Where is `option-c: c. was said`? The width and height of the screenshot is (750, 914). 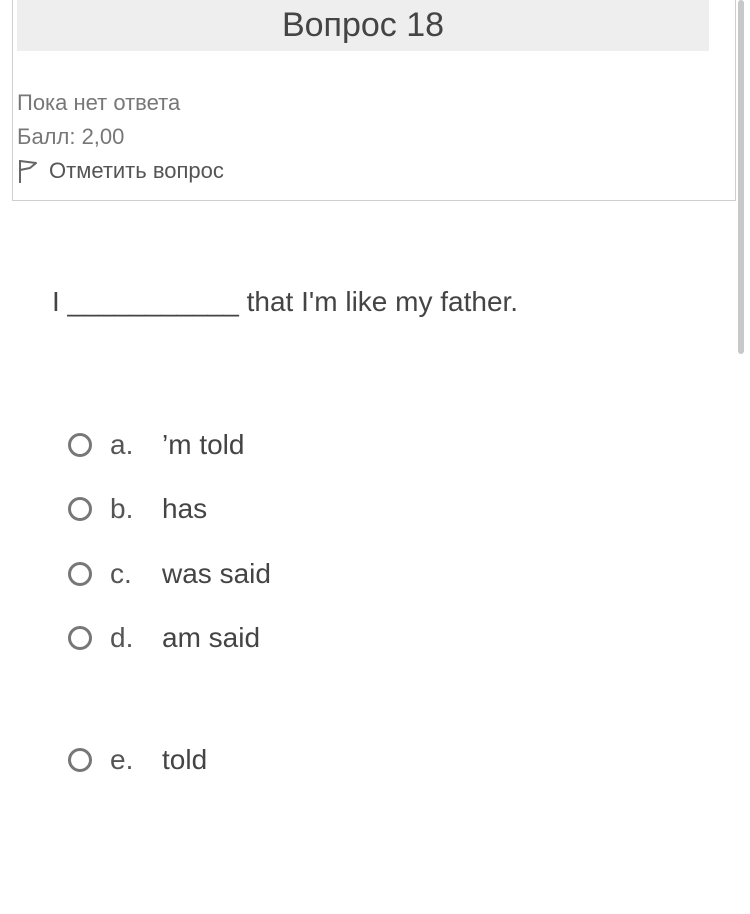
option-c: c. was said is located at coordinates (169, 574).